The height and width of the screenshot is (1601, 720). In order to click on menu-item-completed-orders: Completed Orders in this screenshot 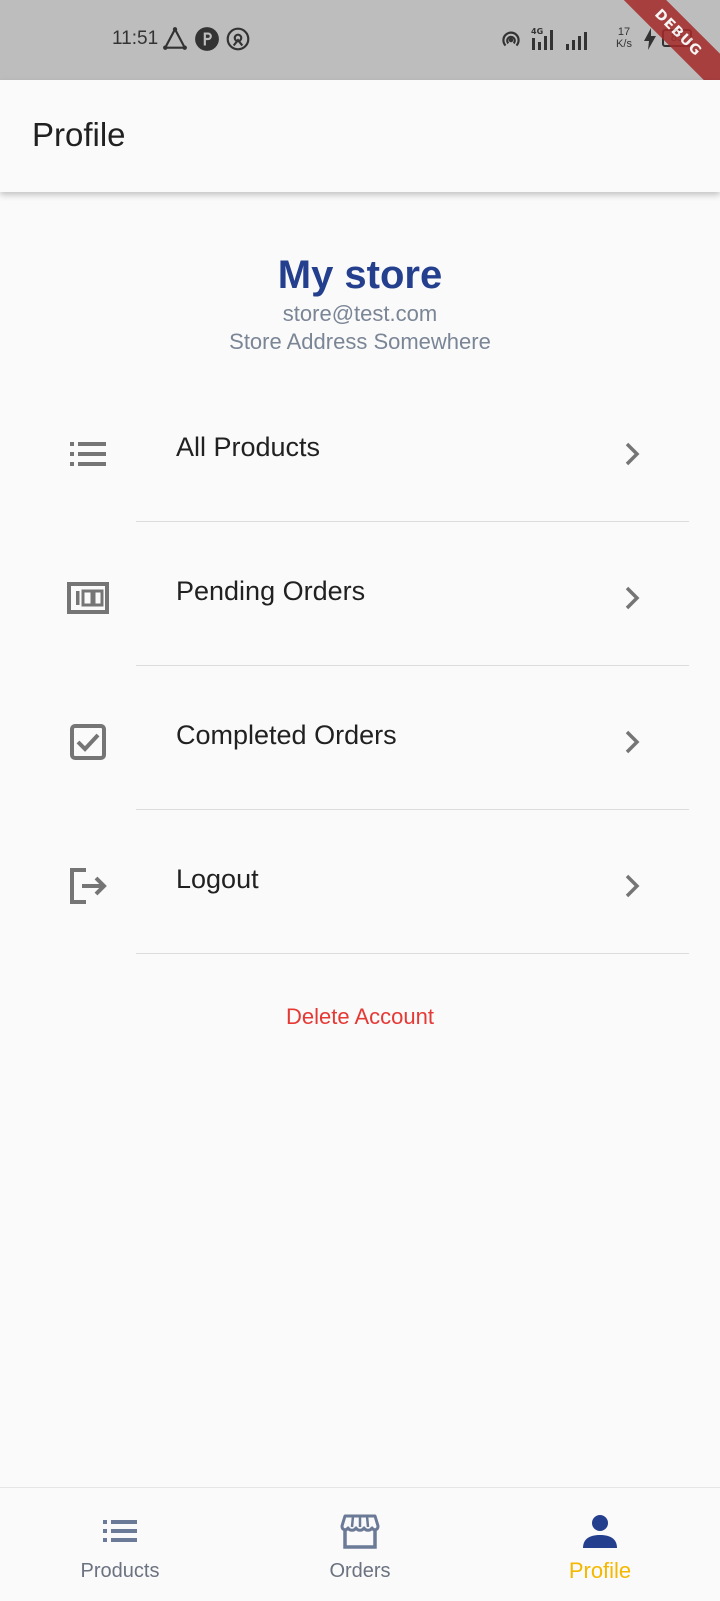, I will do `click(360, 738)`.